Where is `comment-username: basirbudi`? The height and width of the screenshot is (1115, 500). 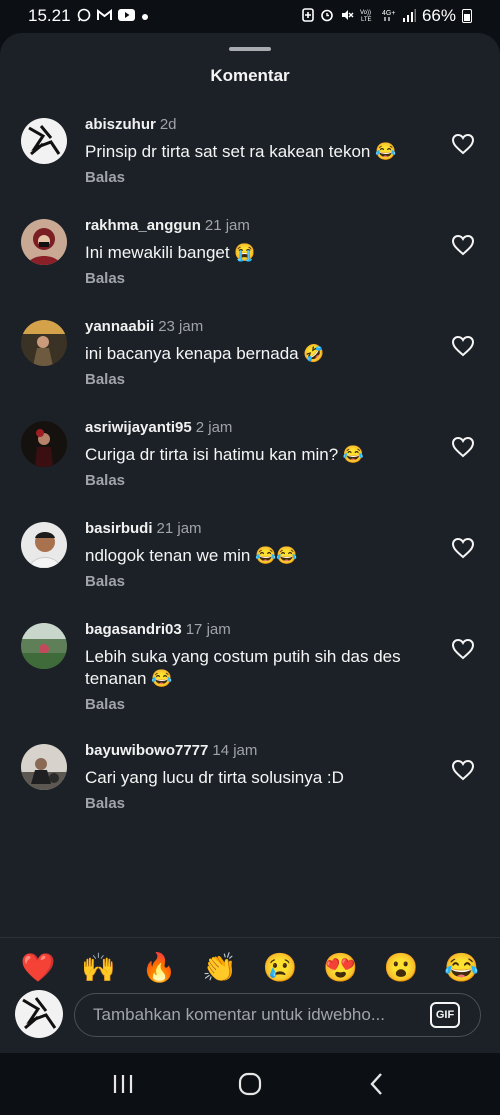 comment-username: basirbudi is located at coordinates (119, 528).